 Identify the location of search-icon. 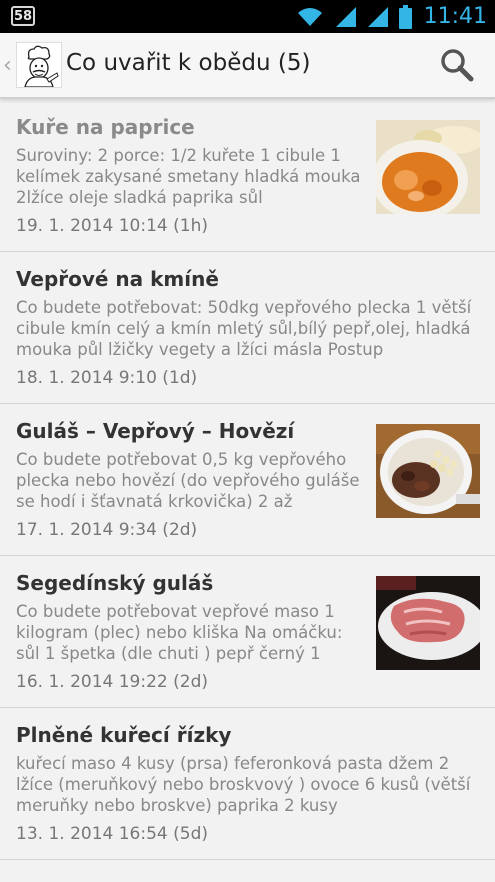
(457, 65).